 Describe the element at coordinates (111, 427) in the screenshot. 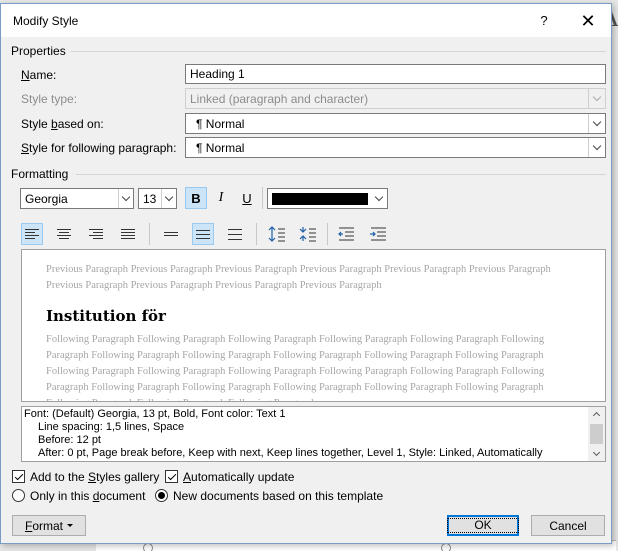

I see `description-line: Line spacing: 1,5 lines, Space` at that location.